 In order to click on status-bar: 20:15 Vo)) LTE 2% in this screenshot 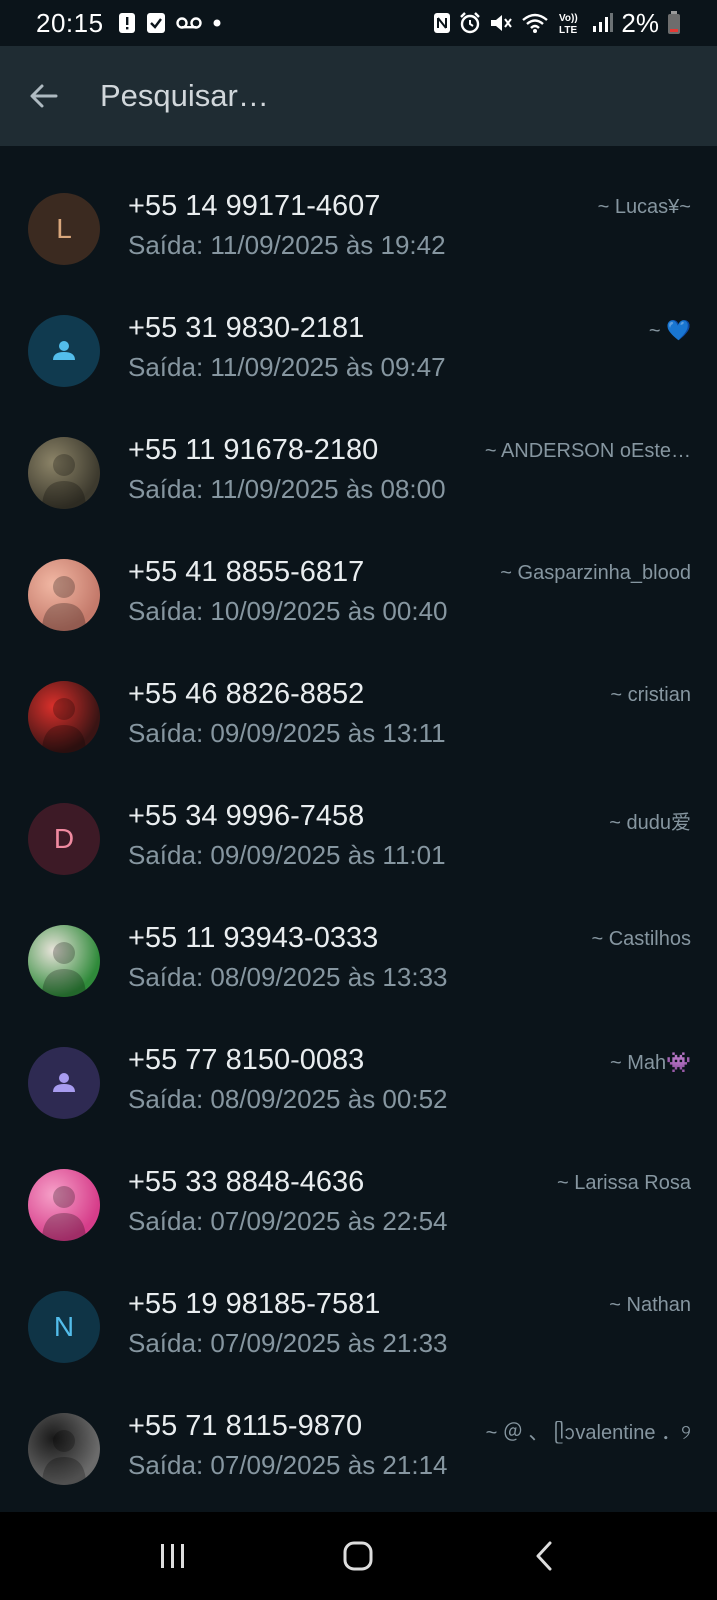, I will do `click(358, 23)`.